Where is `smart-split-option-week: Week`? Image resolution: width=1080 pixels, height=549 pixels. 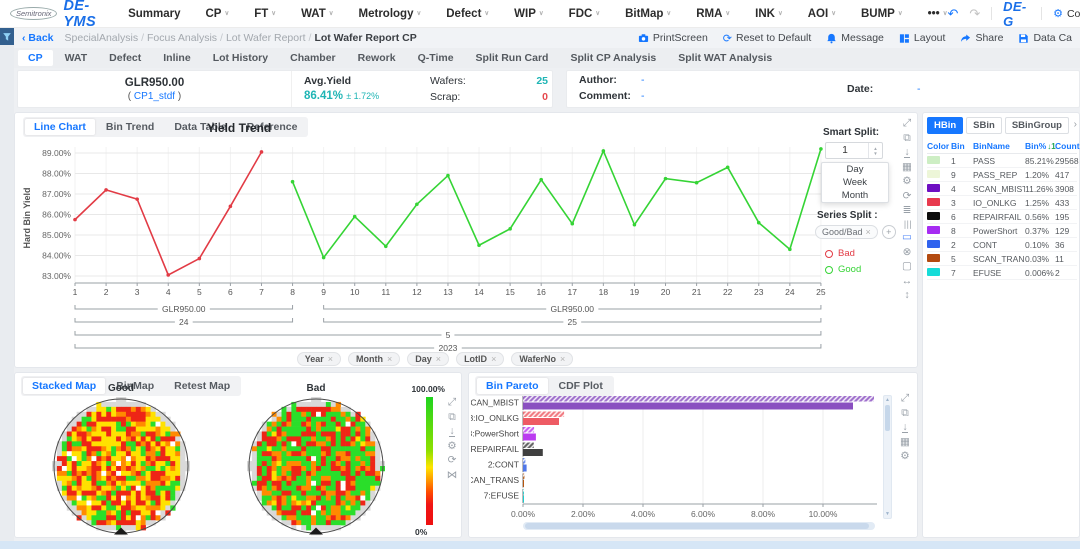
smart-split-option-week: Week is located at coordinates (855, 182).